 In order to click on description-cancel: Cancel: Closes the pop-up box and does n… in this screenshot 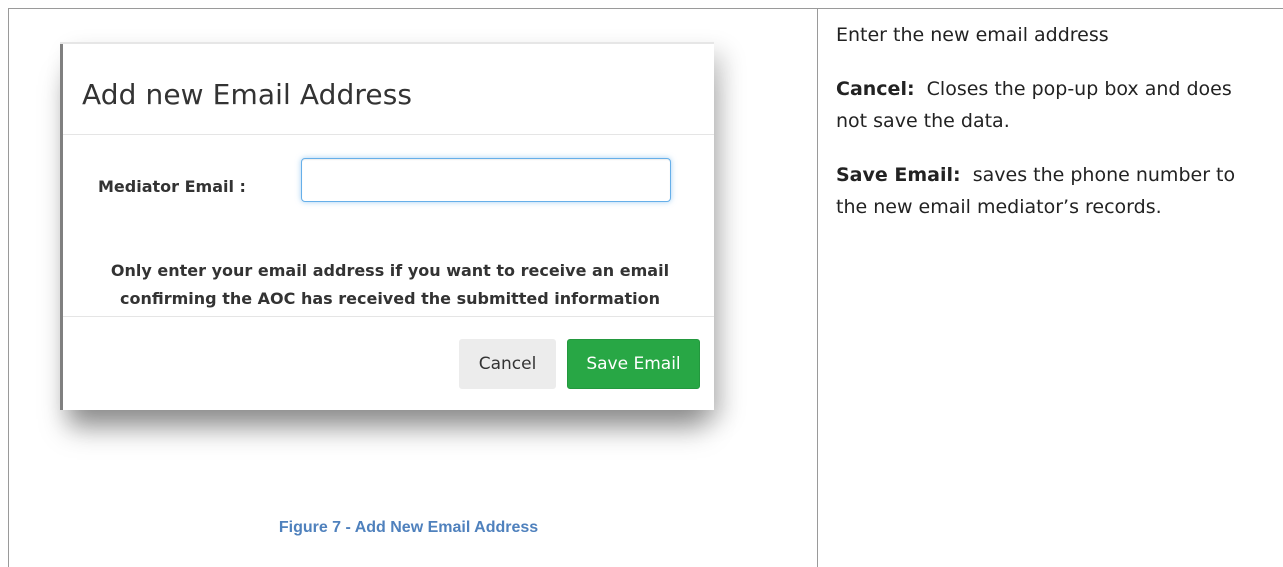, I will do `click(1051, 105)`.